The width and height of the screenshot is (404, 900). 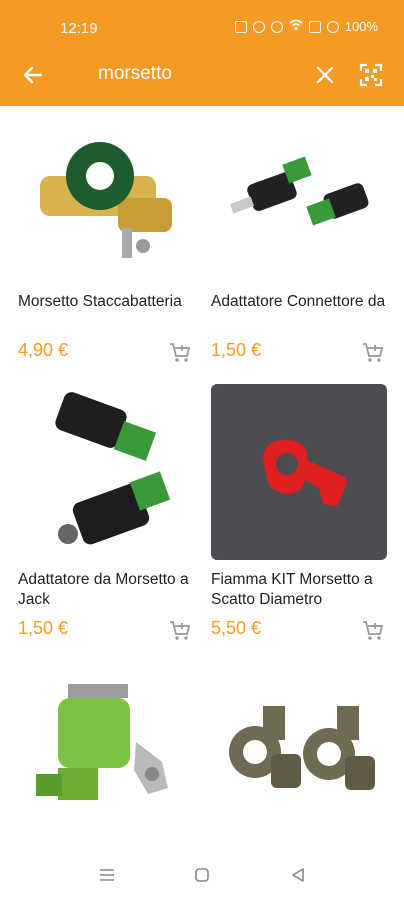 I want to click on back-nav-button, so click(x=298, y=875).